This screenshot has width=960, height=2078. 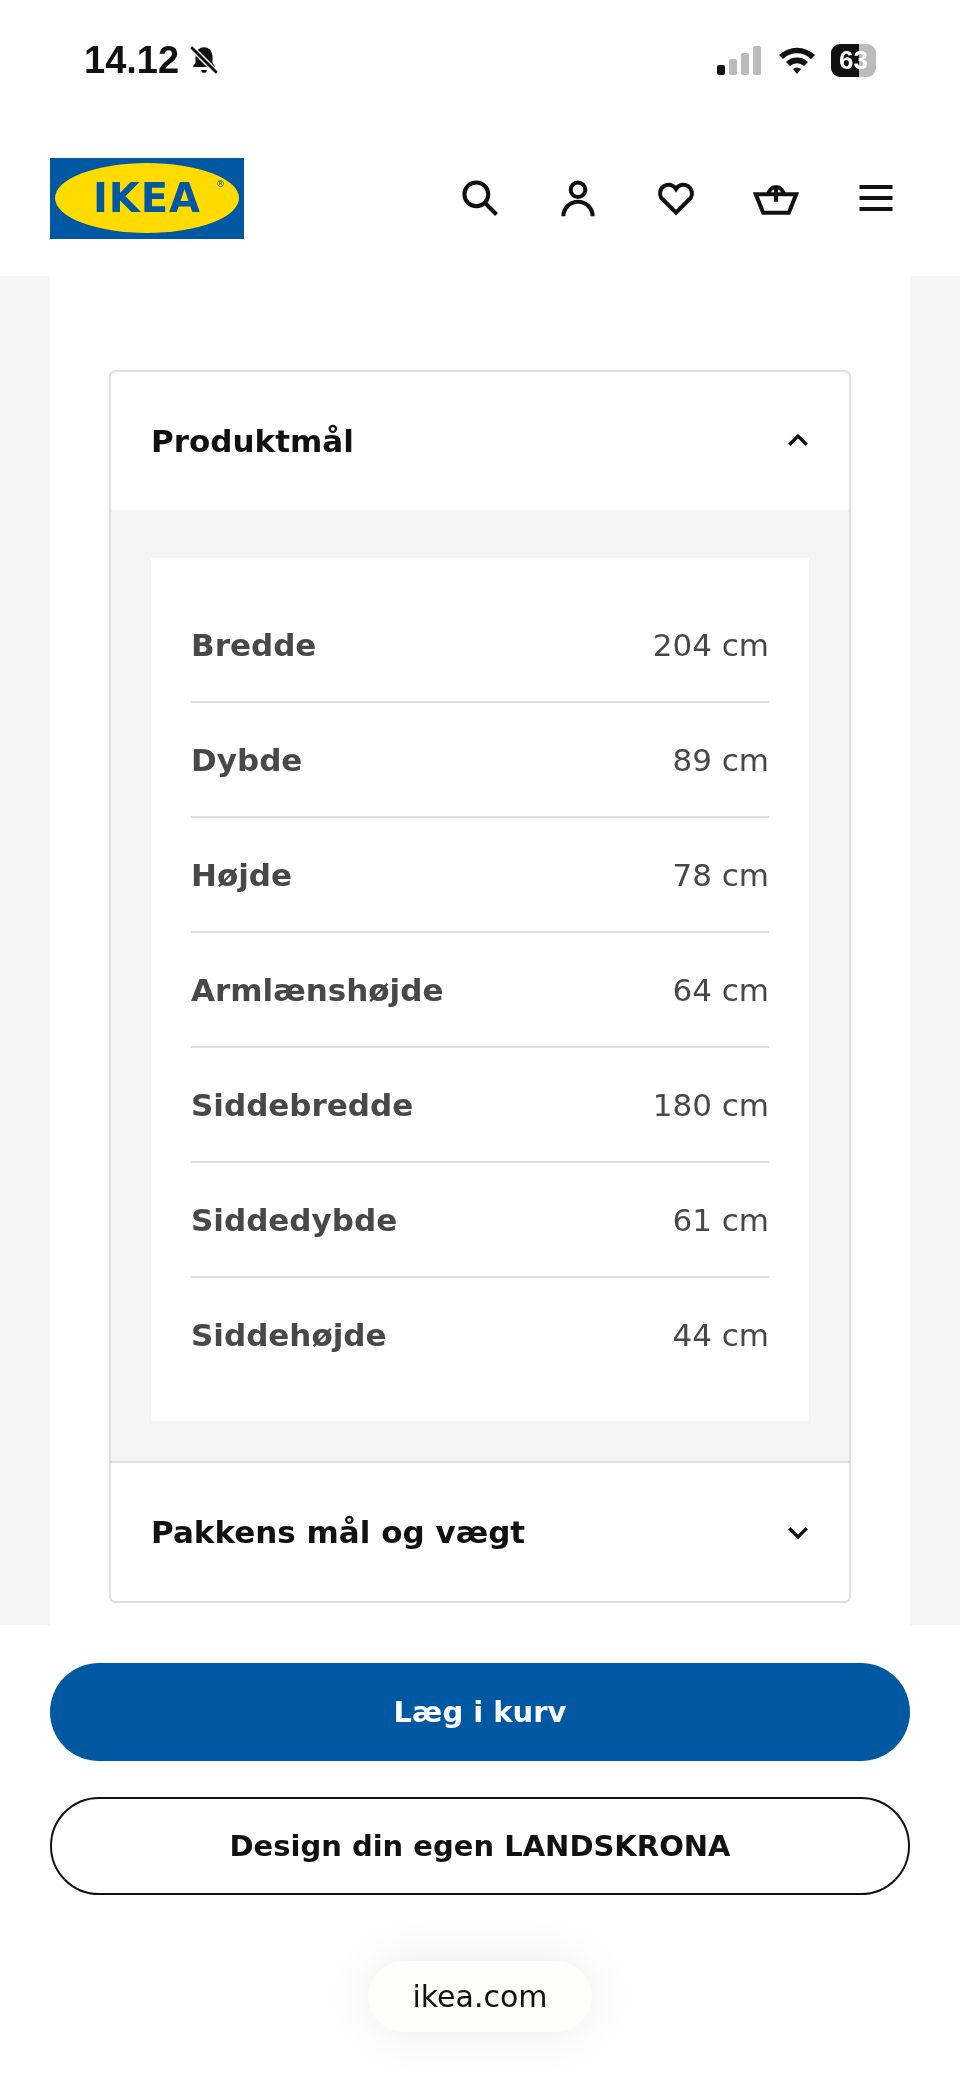 What do you see at coordinates (254, 644) in the screenshot?
I see `dimension-label: Bredde` at bounding box center [254, 644].